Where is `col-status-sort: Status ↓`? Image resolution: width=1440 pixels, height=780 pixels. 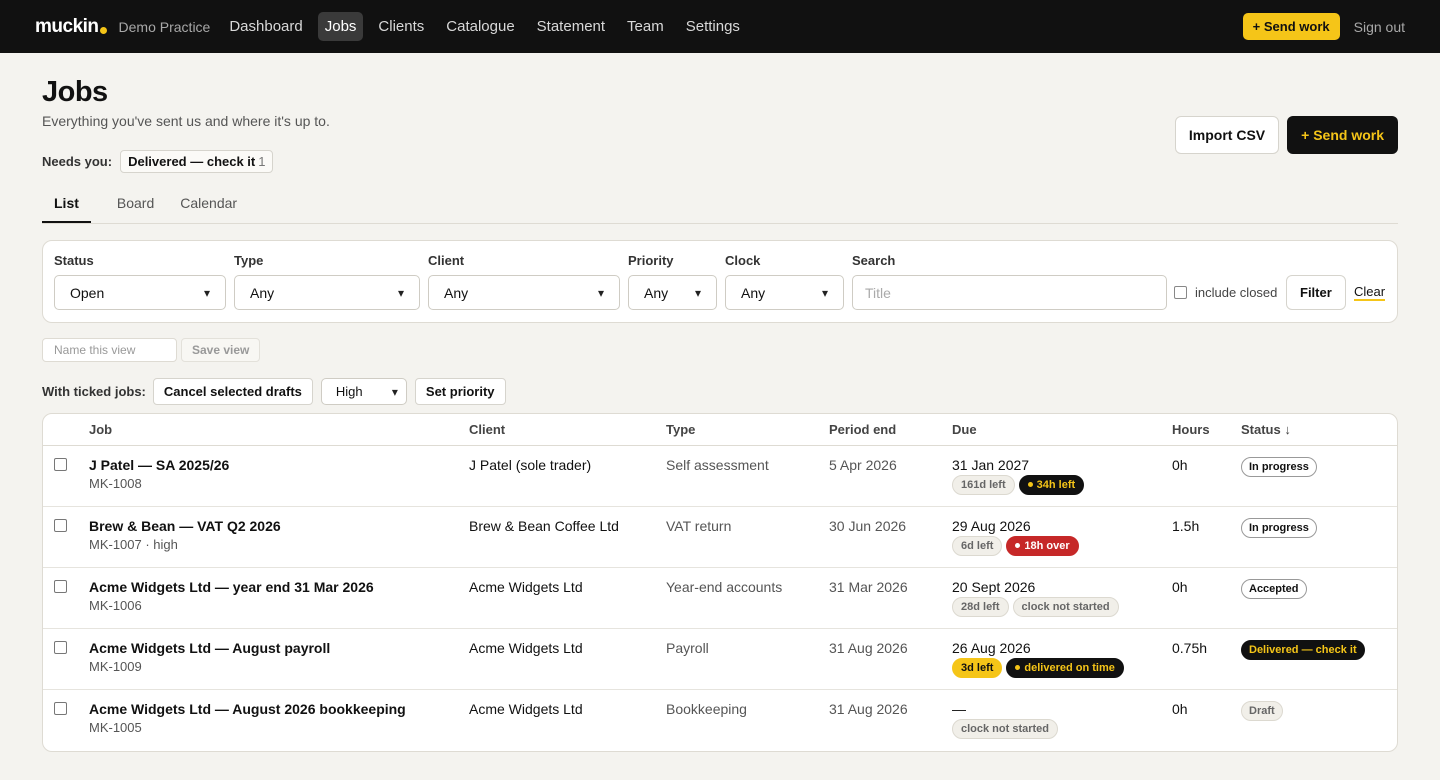 col-status-sort: Status ↓ is located at coordinates (1266, 429).